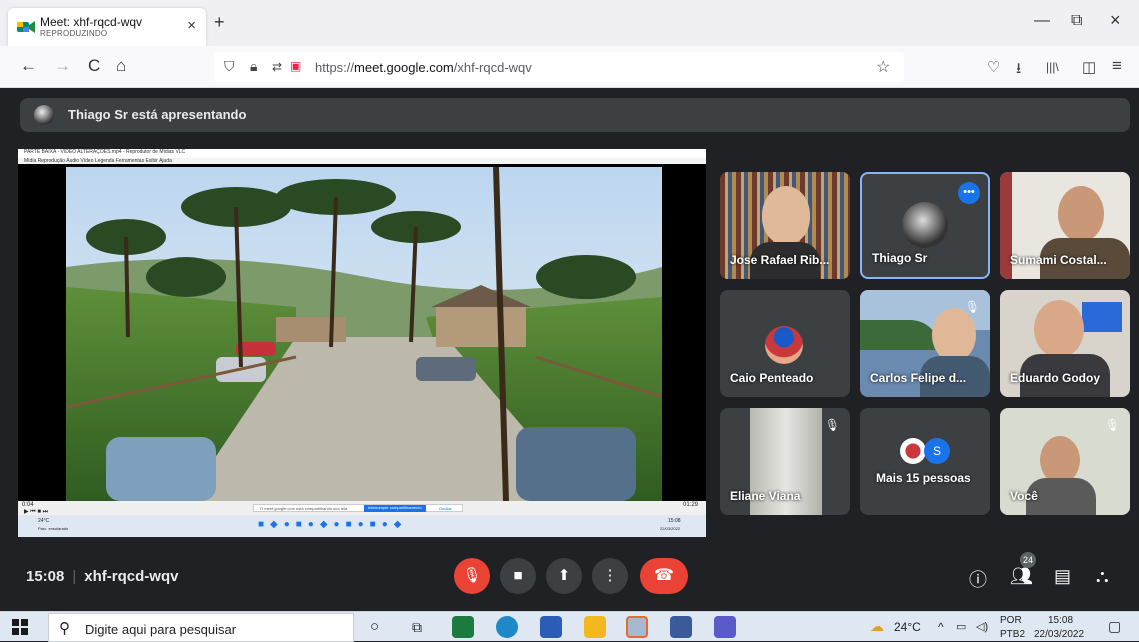 The height and width of the screenshot is (642, 1139). What do you see at coordinates (45, 576) in the screenshot?
I see `meeting-time: 15:08` at bounding box center [45, 576].